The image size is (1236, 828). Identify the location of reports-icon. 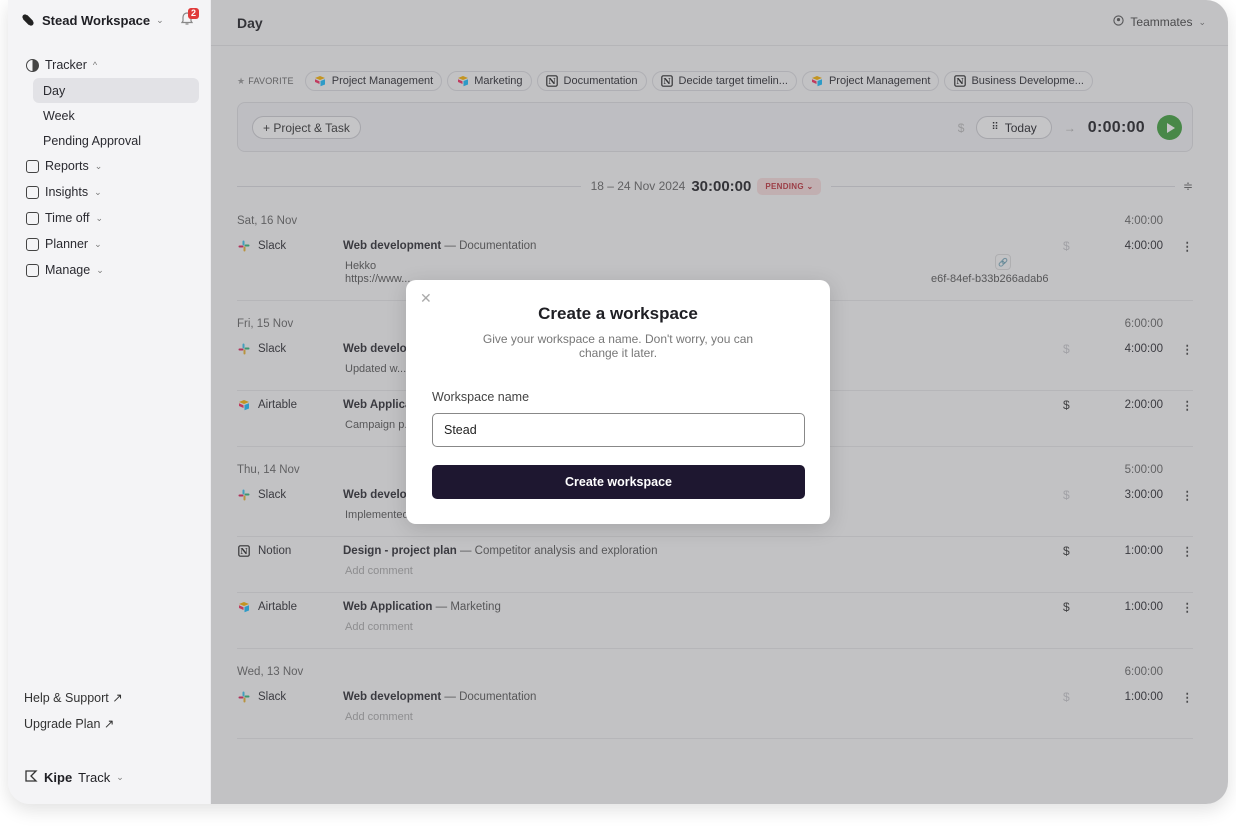
(32, 166).